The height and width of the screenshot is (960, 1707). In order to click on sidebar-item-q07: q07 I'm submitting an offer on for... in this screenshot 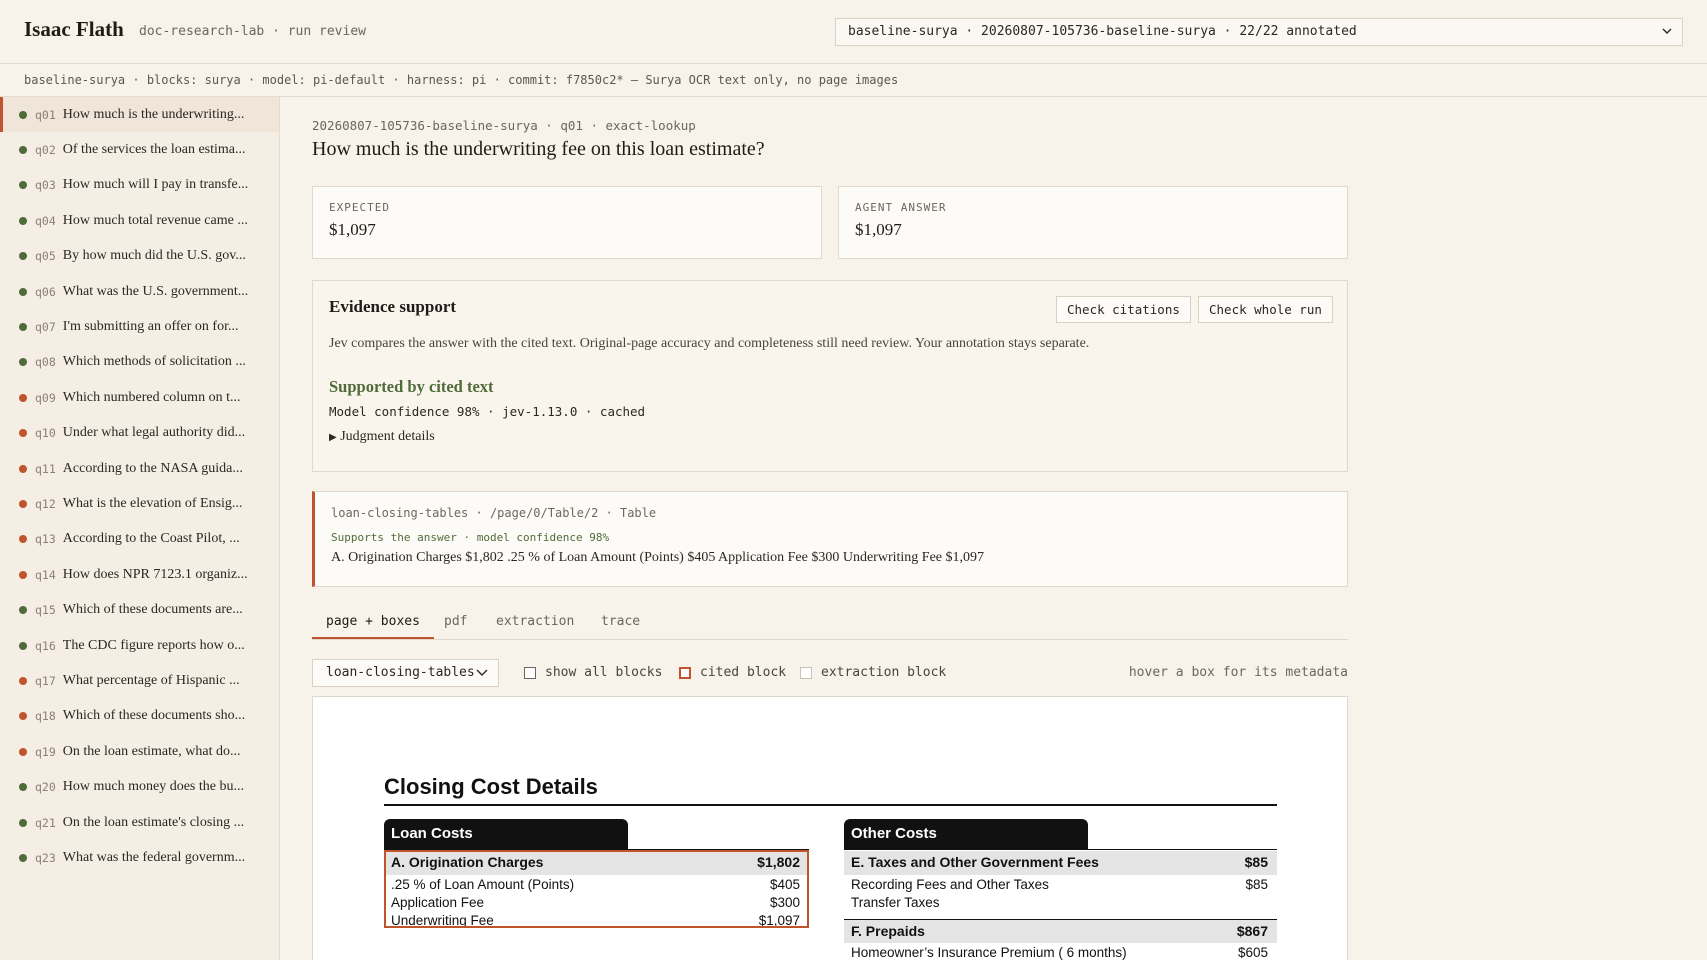, I will do `click(139, 326)`.